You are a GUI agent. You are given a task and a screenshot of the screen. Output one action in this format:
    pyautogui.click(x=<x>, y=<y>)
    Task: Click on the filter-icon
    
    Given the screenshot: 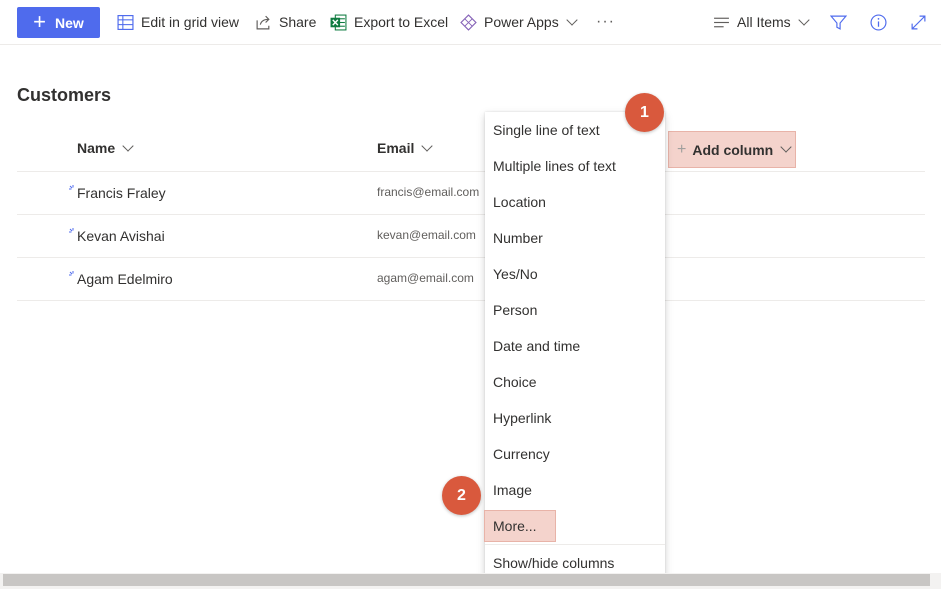 What is the action you would take?
    pyautogui.click(x=838, y=22)
    